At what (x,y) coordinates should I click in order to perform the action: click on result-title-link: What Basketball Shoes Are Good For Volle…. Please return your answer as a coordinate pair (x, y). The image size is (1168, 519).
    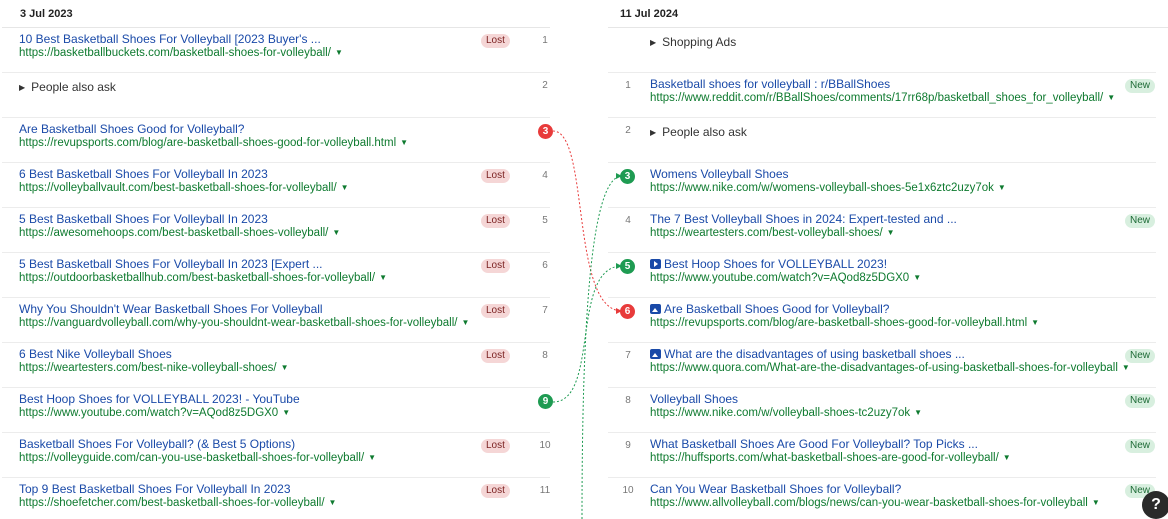
    Looking at the image, I should click on (814, 444).